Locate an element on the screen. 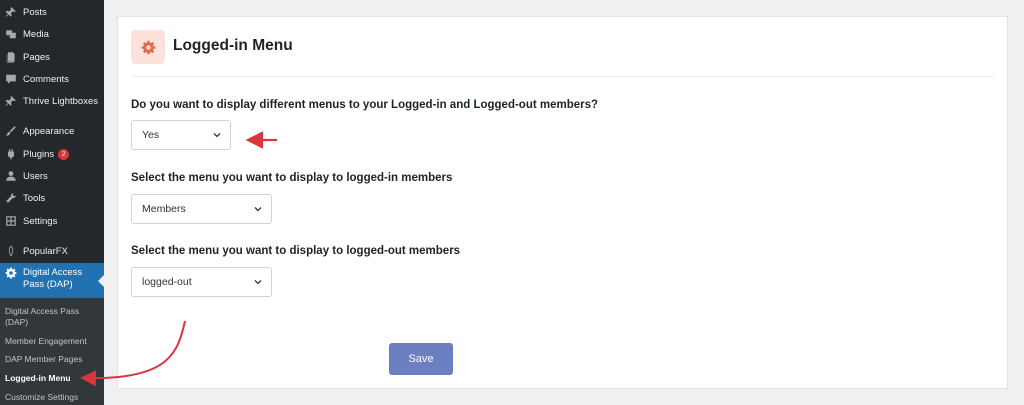 Image resolution: width=1024 pixels, height=405 pixels. select-value: logged-out is located at coordinates (167, 282).